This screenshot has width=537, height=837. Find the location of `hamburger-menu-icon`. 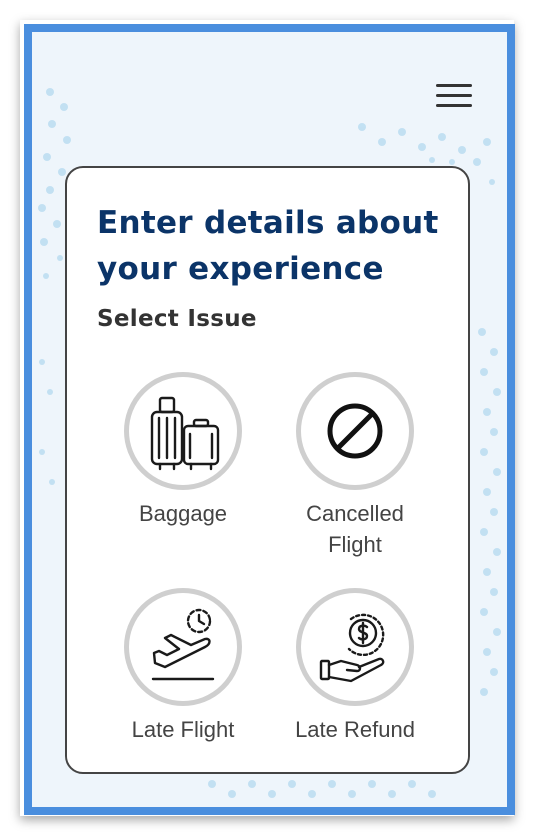

hamburger-menu-icon is located at coordinates (452, 97).